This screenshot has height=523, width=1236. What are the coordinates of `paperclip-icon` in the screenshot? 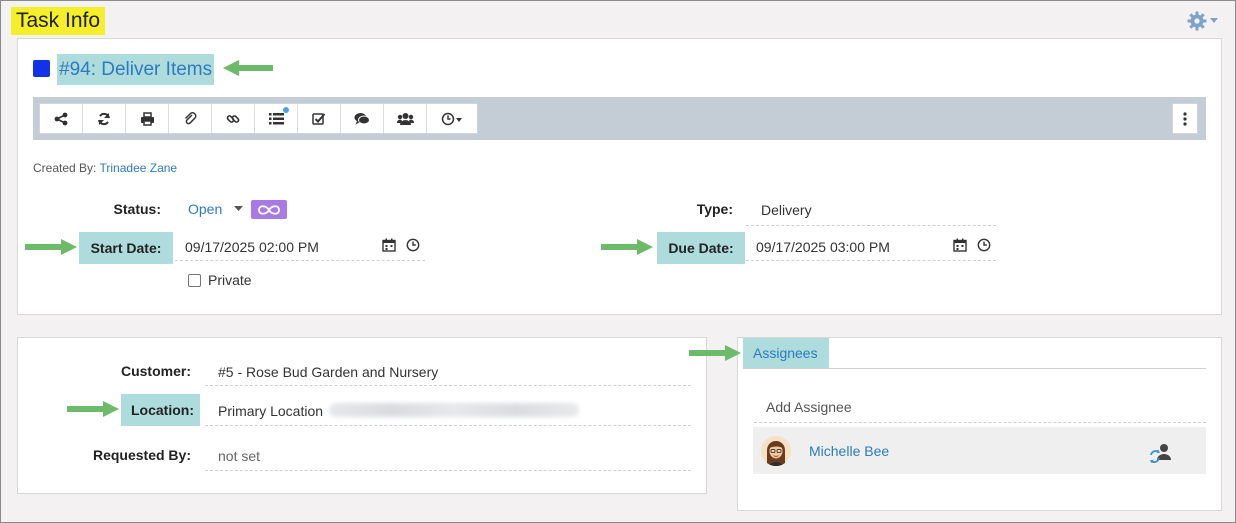 It's located at (190, 117).